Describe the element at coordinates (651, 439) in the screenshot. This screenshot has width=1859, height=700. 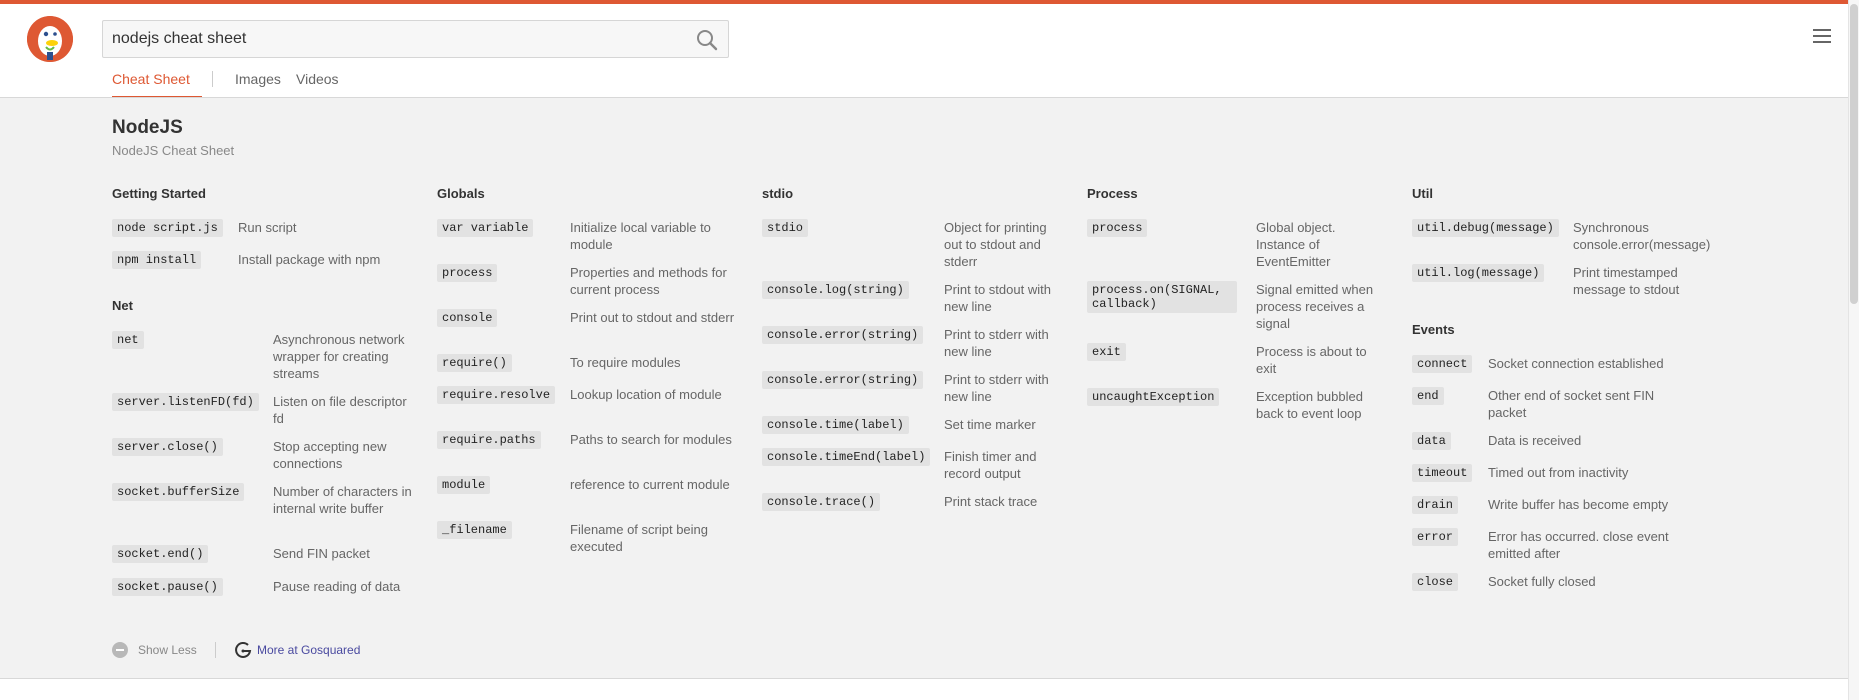
I see `code-description: Paths to search for modules` at that location.